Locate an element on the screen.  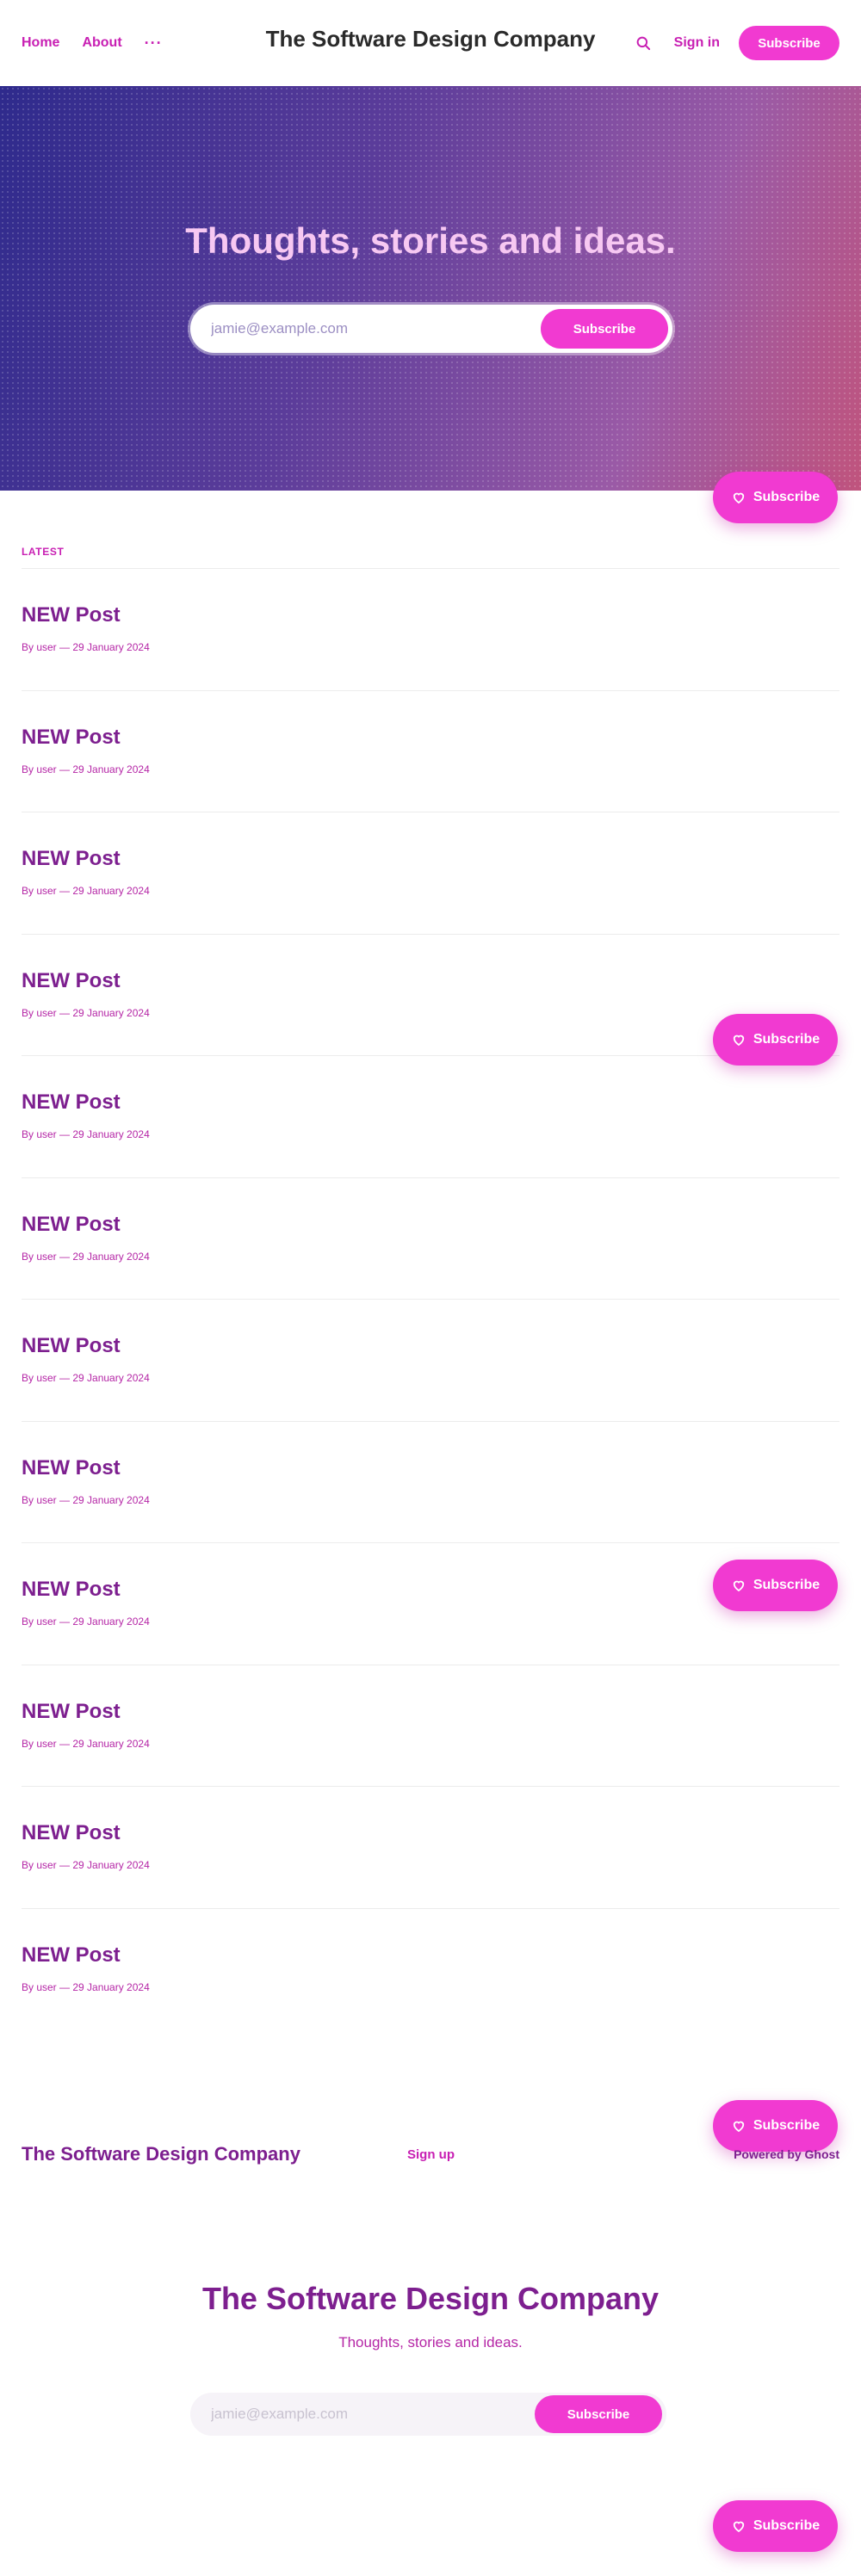
primary-nav: Home About ··· is located at coordinates (92, 43).